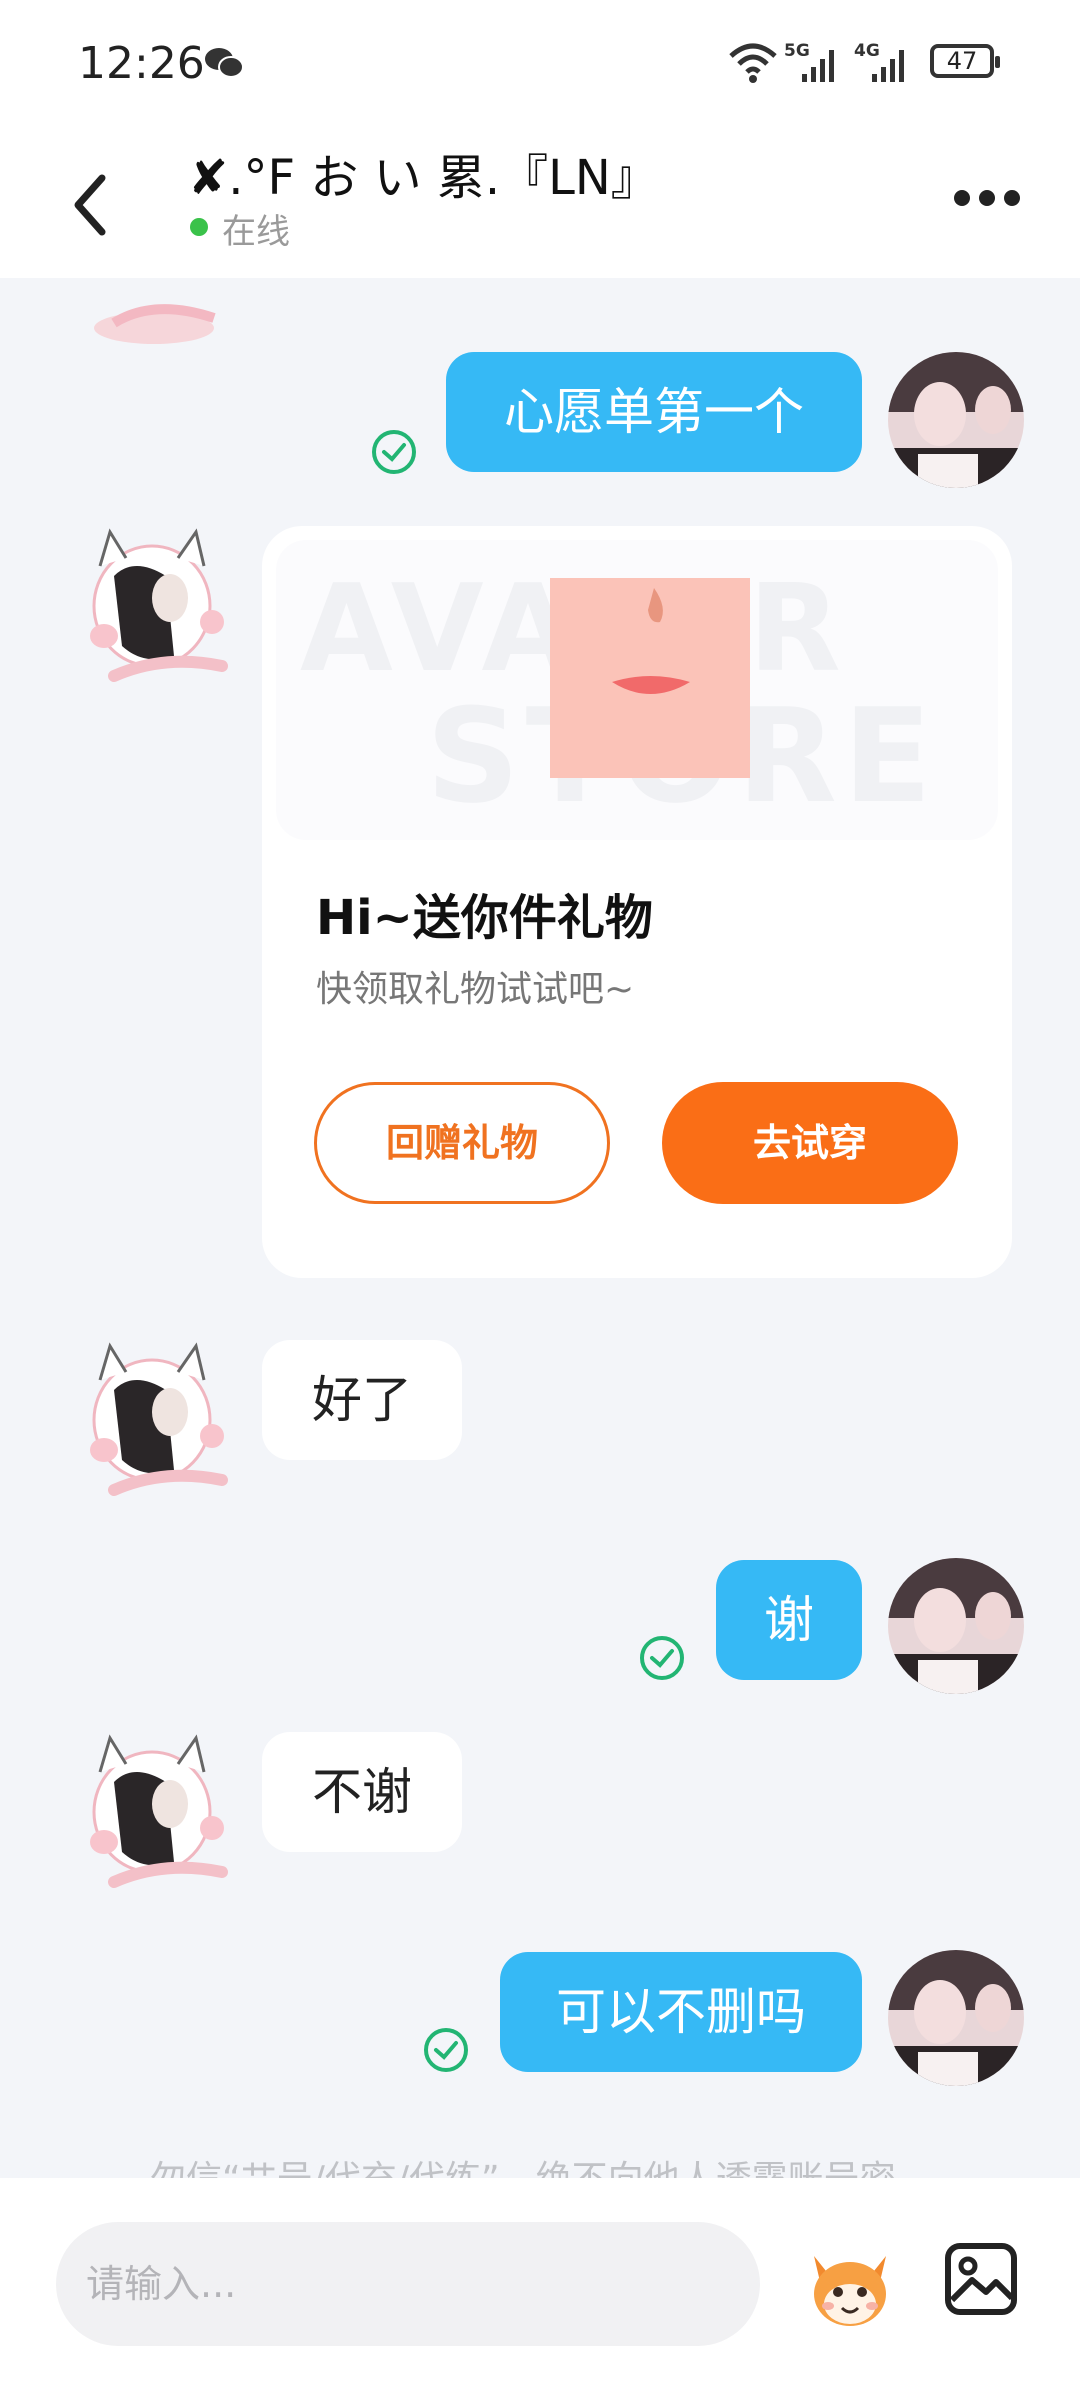  Describe the element at coordinates (654, 412) in the screenshot. I see `message-bubble-me: 心愿单第一个` at that location.